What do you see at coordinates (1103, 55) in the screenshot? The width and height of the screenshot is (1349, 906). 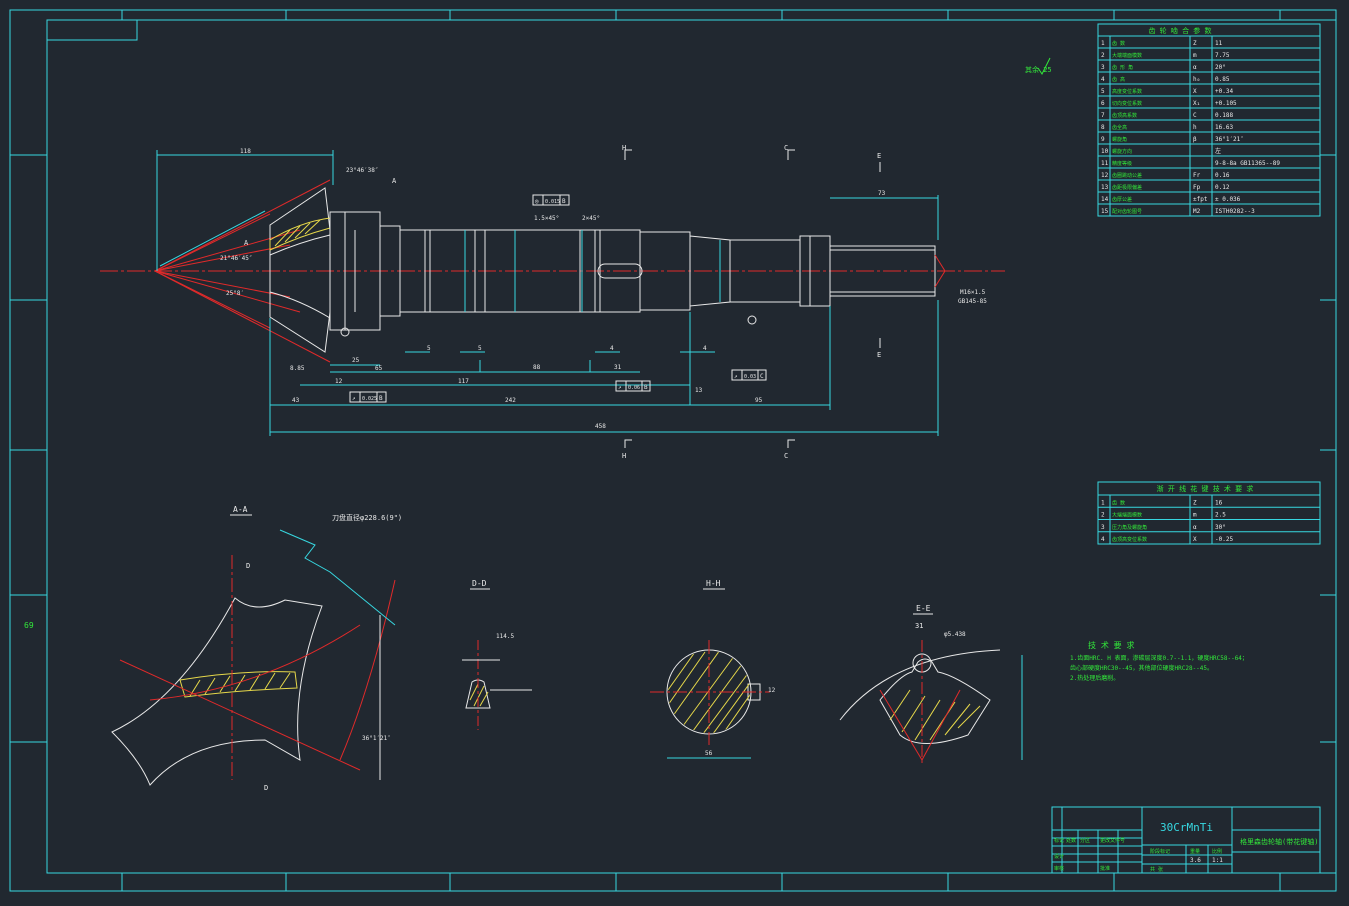 I see `param-row-2-no: 2` at bounding box center [1103, 55].